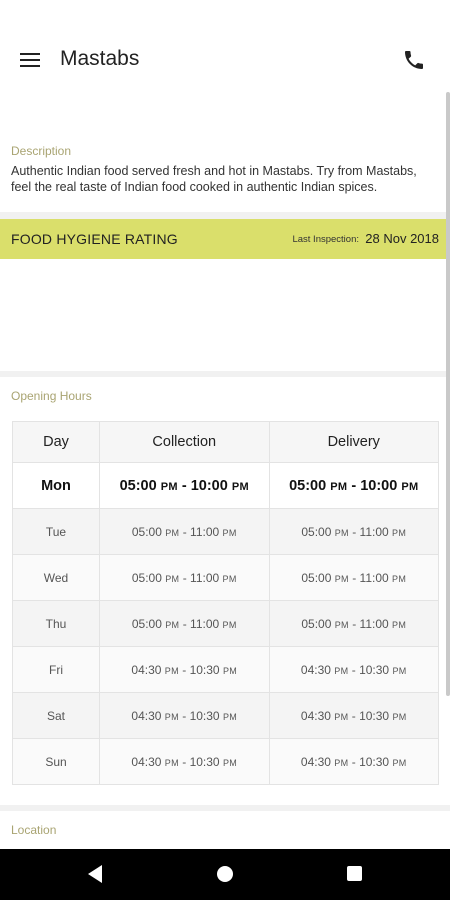 This screenshot has width=450, height=900. I want to click on system-nav-bar, so click(225, 874).